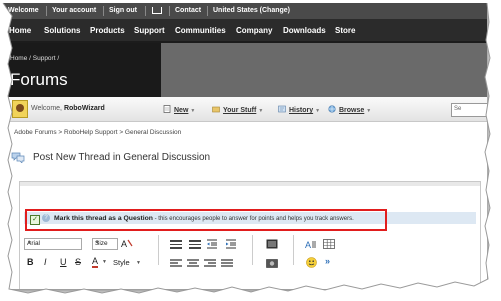 The image size is (501, 301). What do you see at coordinates (34, 58) in the screenshot?
I see `hero-breadcrumb: Home / Support /` at bounding box center [34, 58].